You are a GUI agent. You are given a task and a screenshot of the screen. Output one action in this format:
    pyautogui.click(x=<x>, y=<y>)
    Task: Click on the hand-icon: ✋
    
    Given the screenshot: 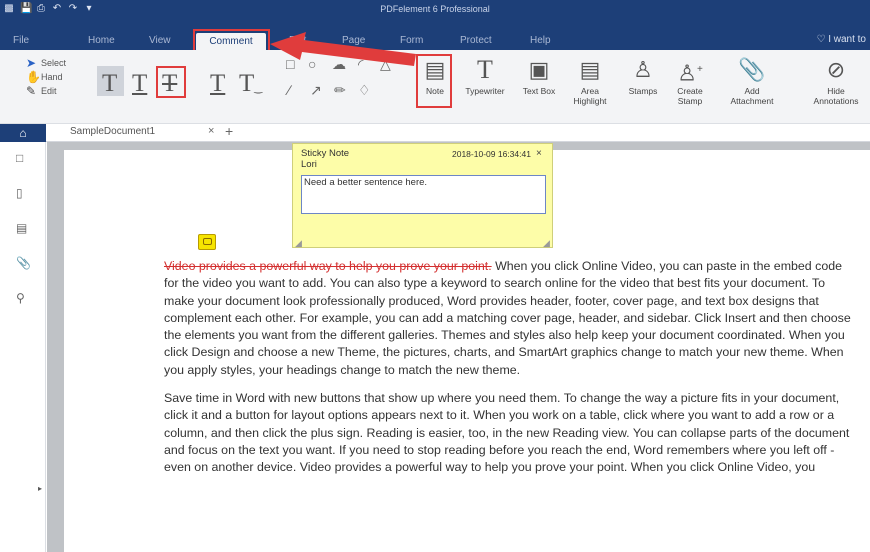 What is the action you would take?
    pyautogui.click(x=33, y=77)
    